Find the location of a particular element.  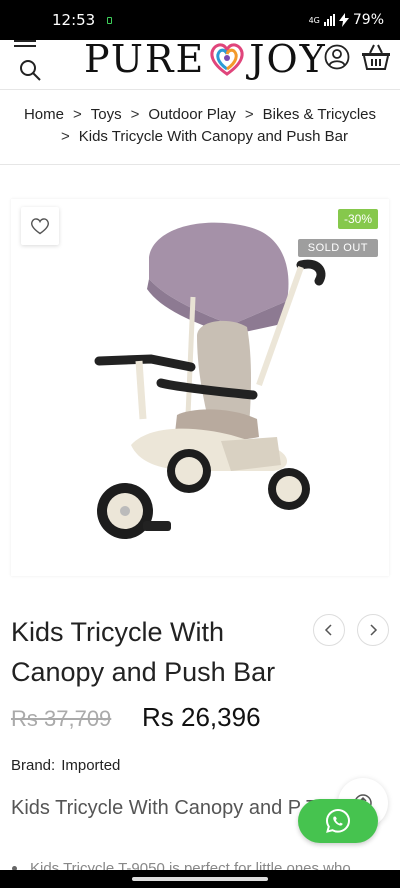

heart-icon is located at coordinates (40, 226).